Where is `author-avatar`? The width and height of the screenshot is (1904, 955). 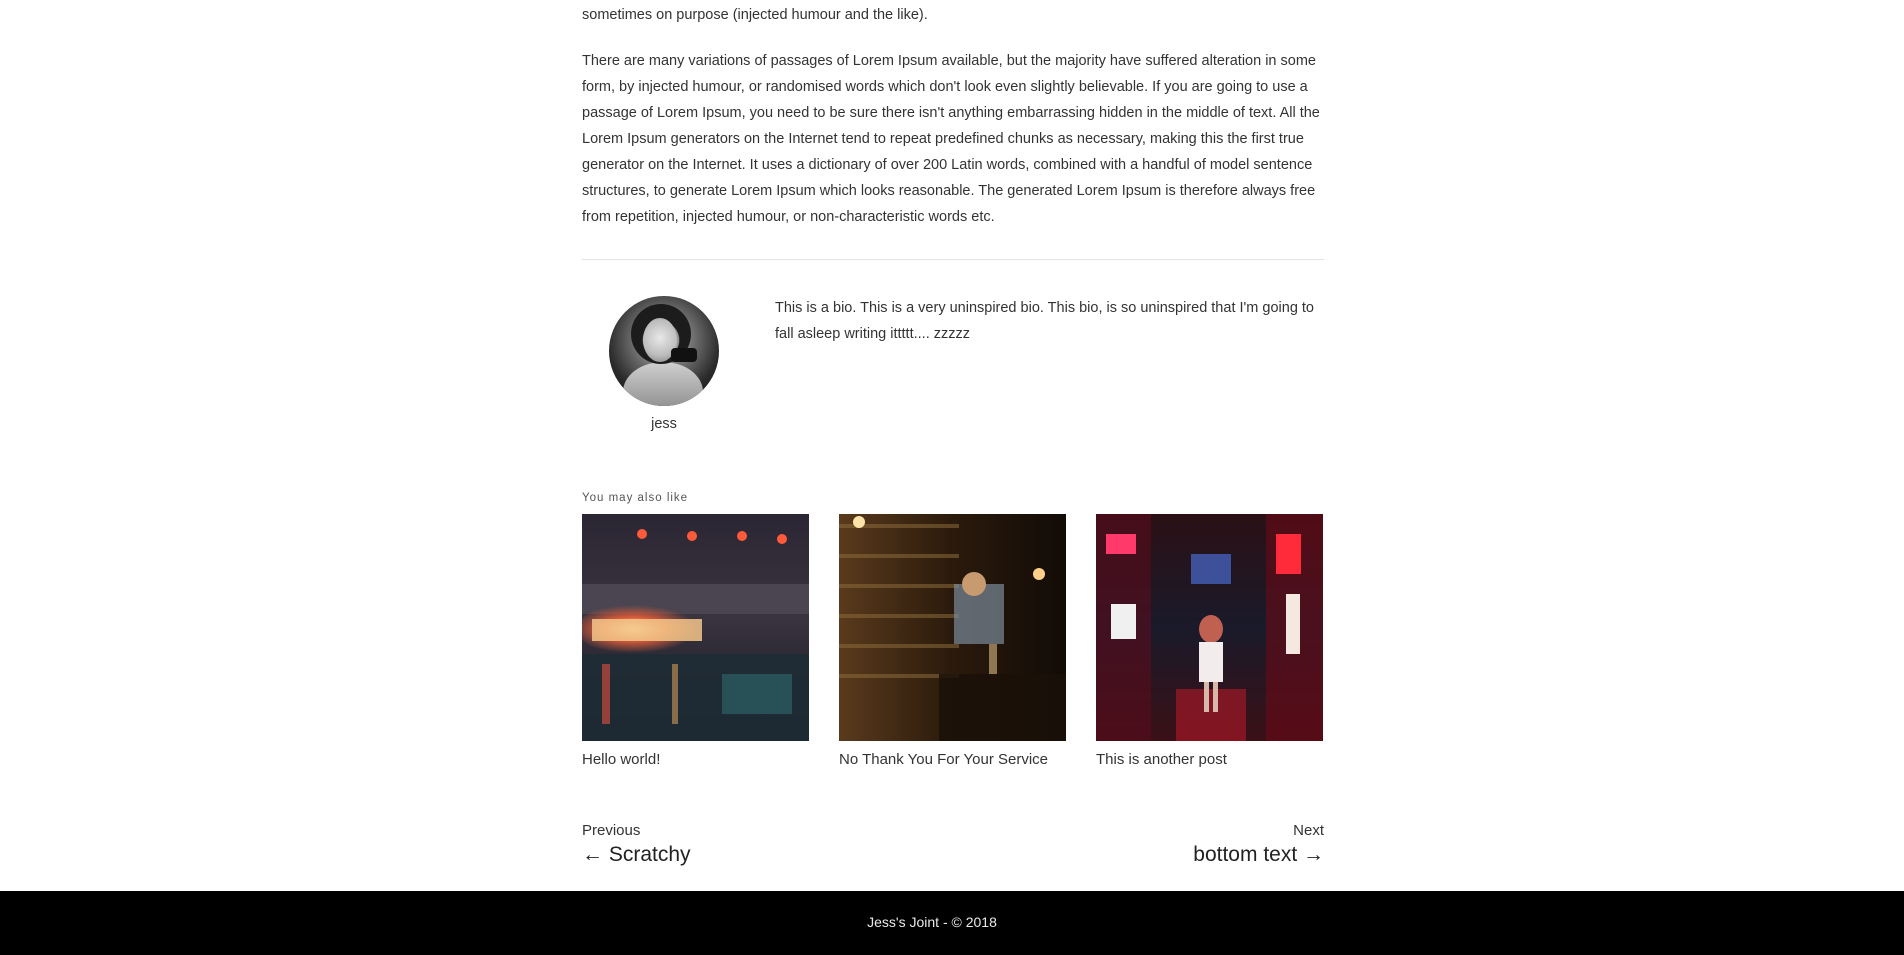
author-avatar is located at coordinates (664, 351).